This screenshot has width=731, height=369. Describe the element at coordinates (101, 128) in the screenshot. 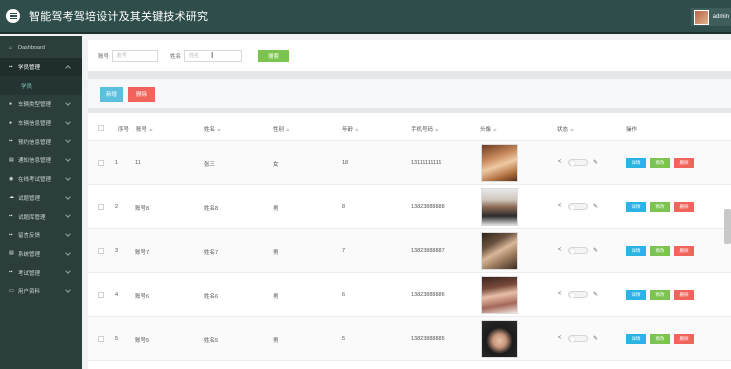

I see `select-all-checkbox` at that location.